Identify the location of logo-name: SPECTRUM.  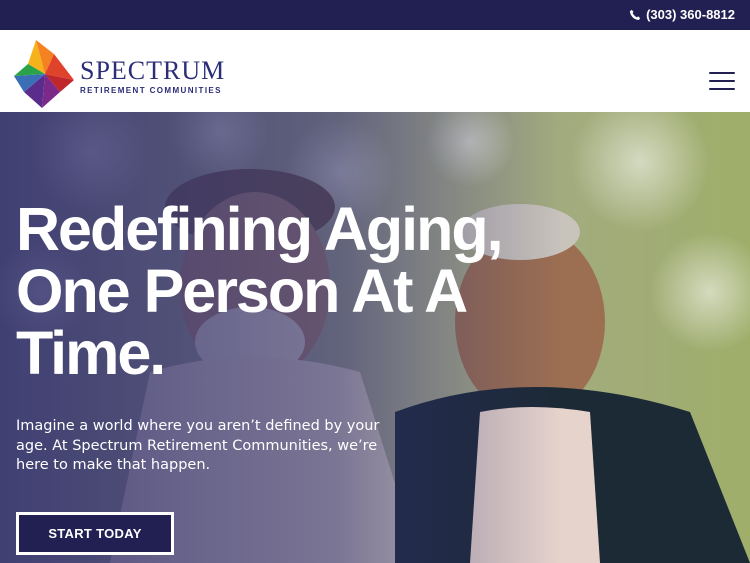
(153, 70).